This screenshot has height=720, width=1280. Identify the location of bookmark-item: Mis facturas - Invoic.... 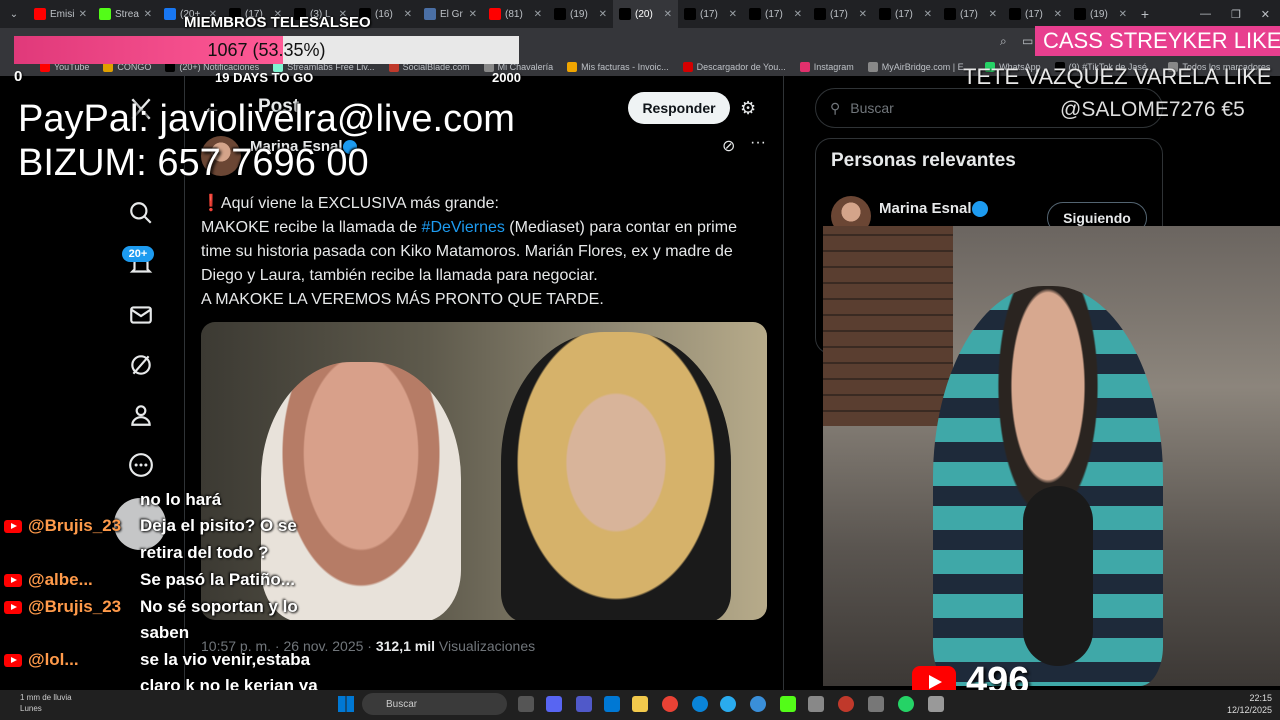
(618, 67).